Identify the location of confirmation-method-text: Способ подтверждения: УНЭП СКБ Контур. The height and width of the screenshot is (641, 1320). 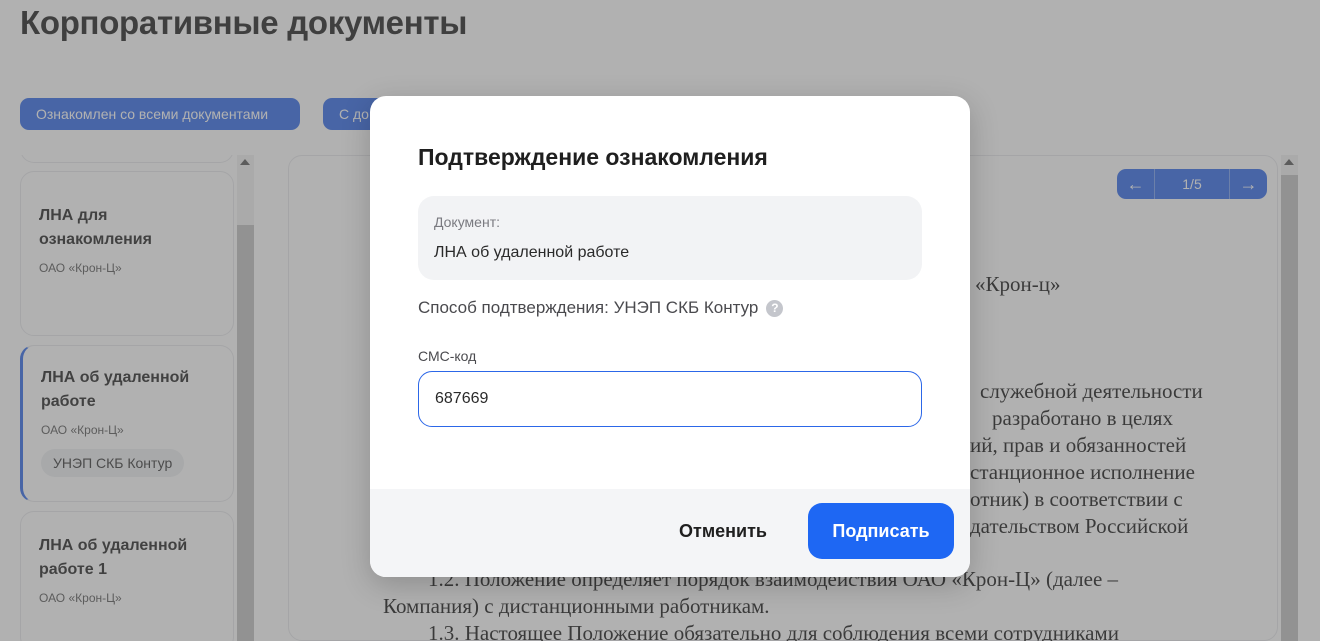
(588, 307).